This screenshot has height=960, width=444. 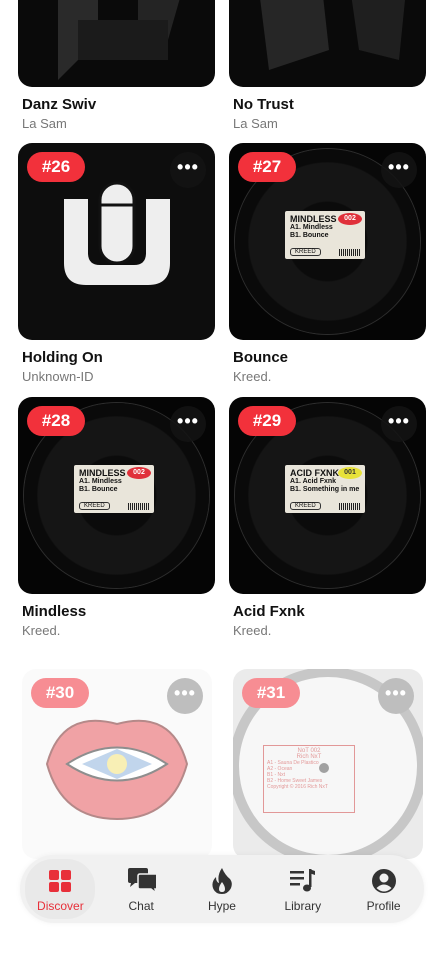 I want to click on label-copyright: Copyright © 2016 Rich NxT, so click(x=297, y=787).